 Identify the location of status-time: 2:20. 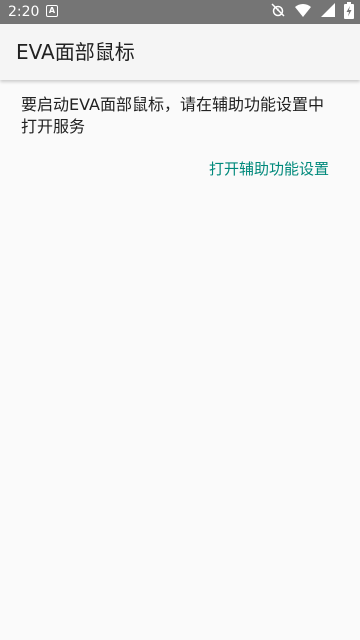
(24, 12).